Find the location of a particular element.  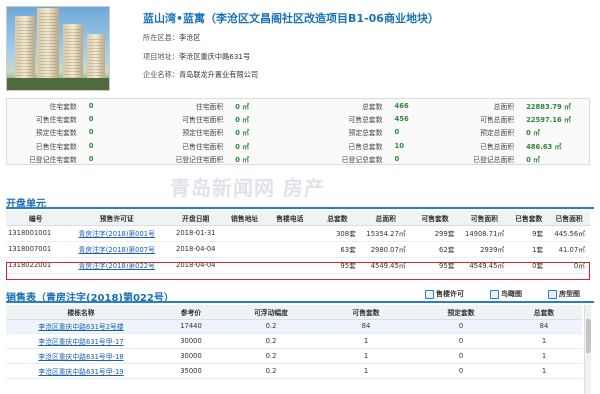

license-link: 售楼许可 is located at coordinates (444, 294).